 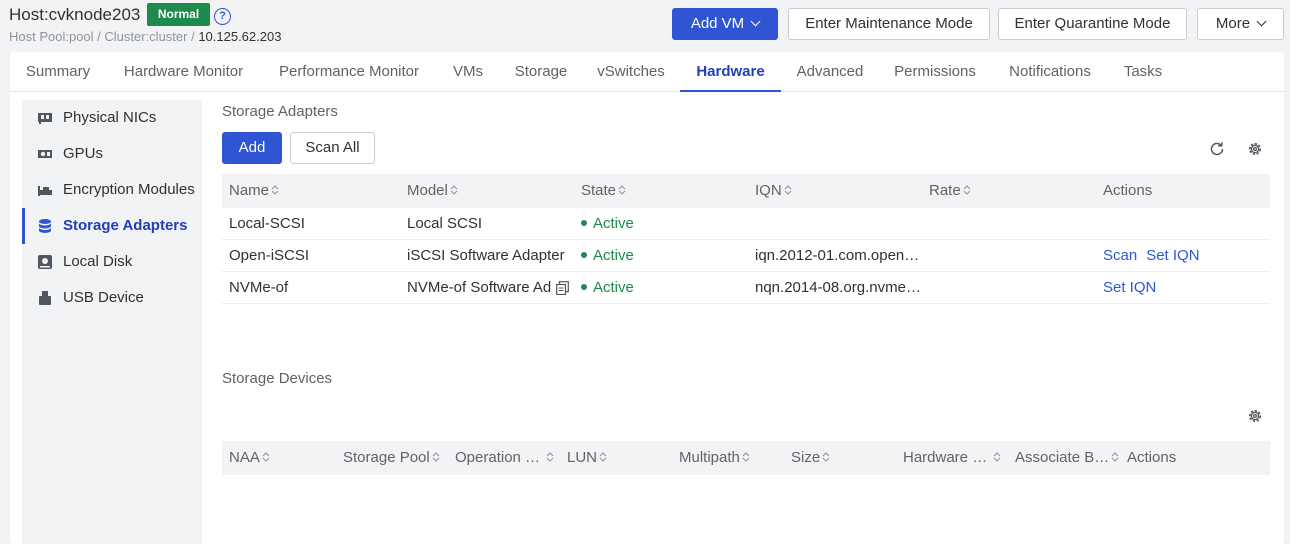 I want to click on tab-hardware: Hardware, so click(x=730, y=72).